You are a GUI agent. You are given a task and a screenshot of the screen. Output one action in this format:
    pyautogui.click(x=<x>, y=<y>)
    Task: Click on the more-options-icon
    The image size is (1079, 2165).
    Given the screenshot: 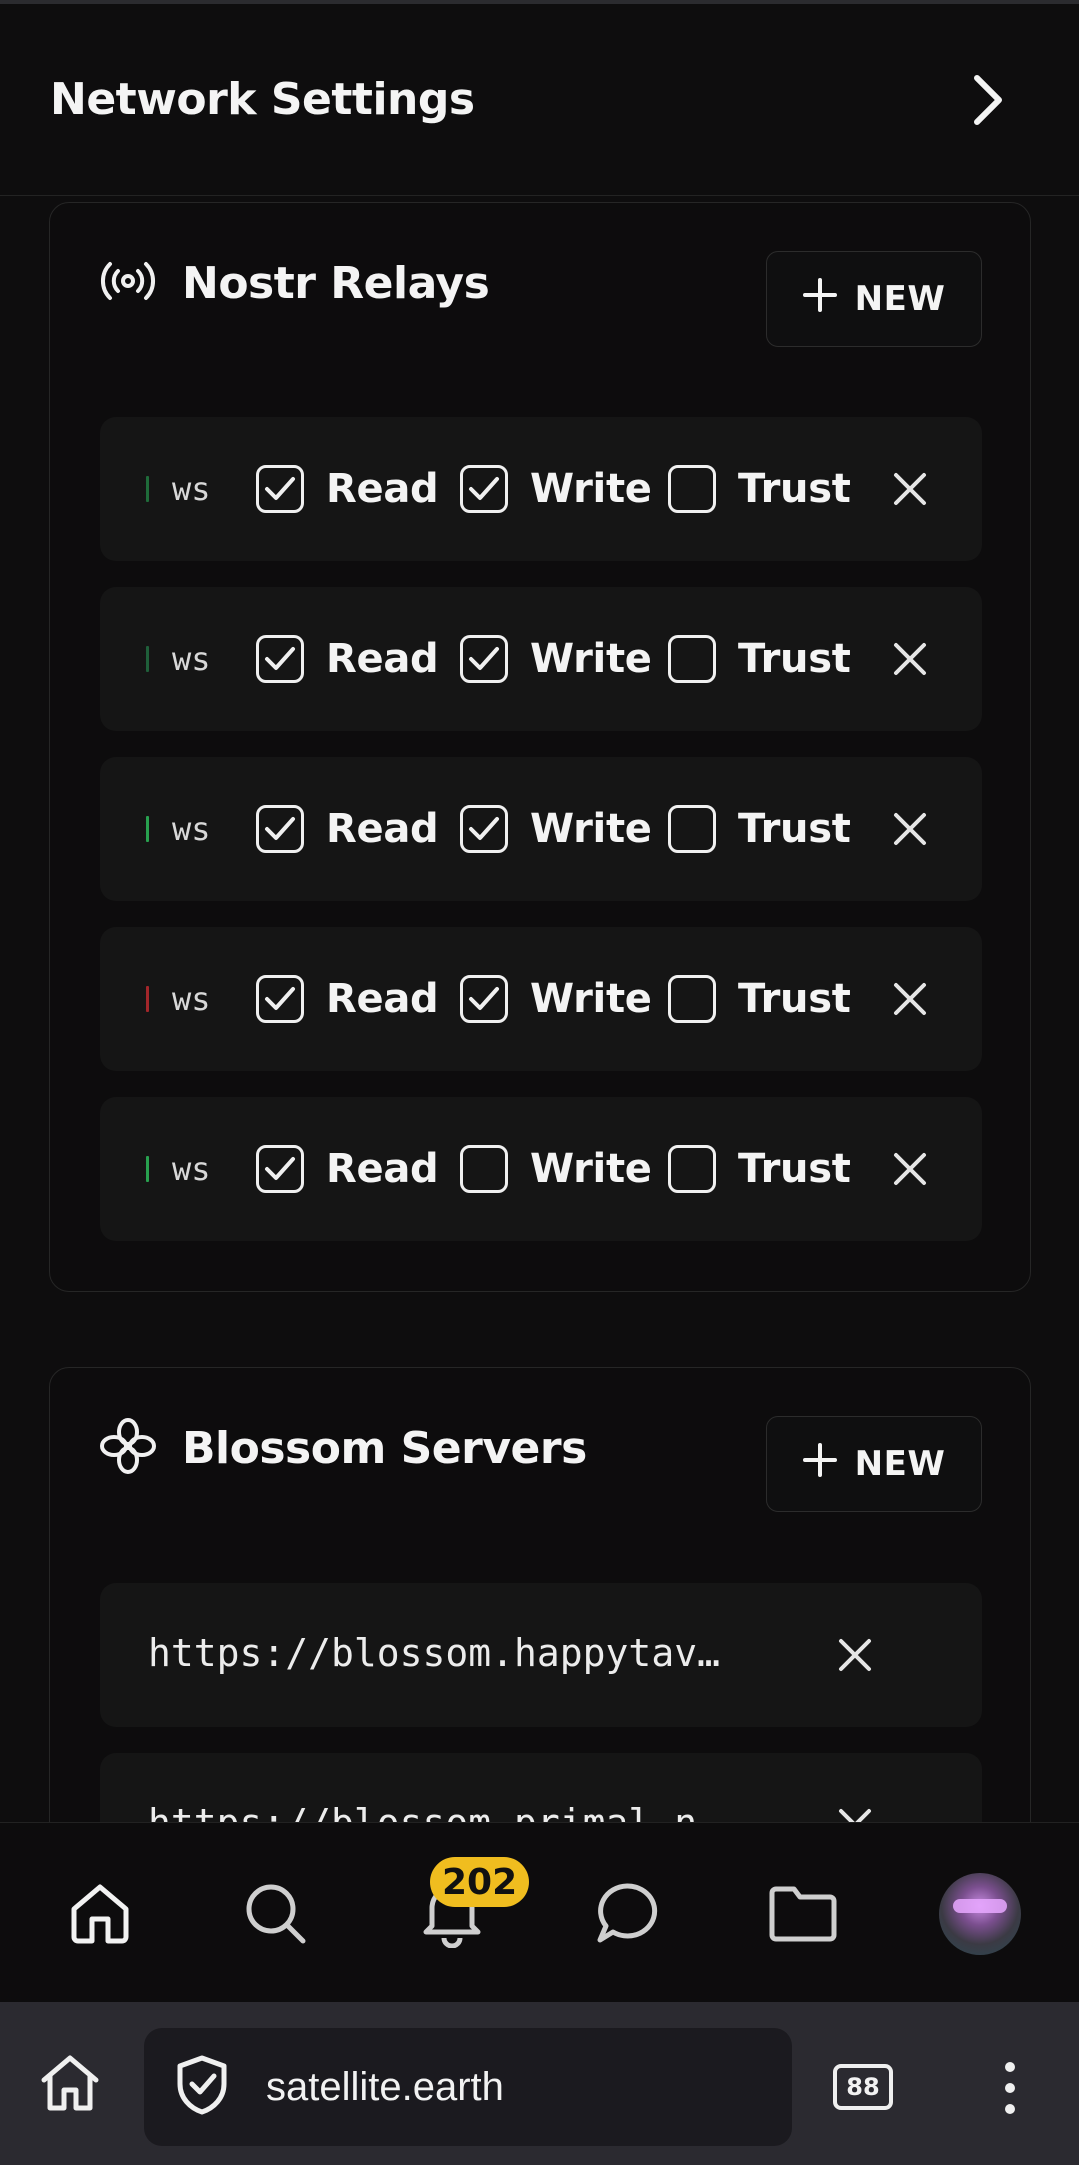 What is the action you would take?
    pyautogui.click(x=1010, y=2088)
    